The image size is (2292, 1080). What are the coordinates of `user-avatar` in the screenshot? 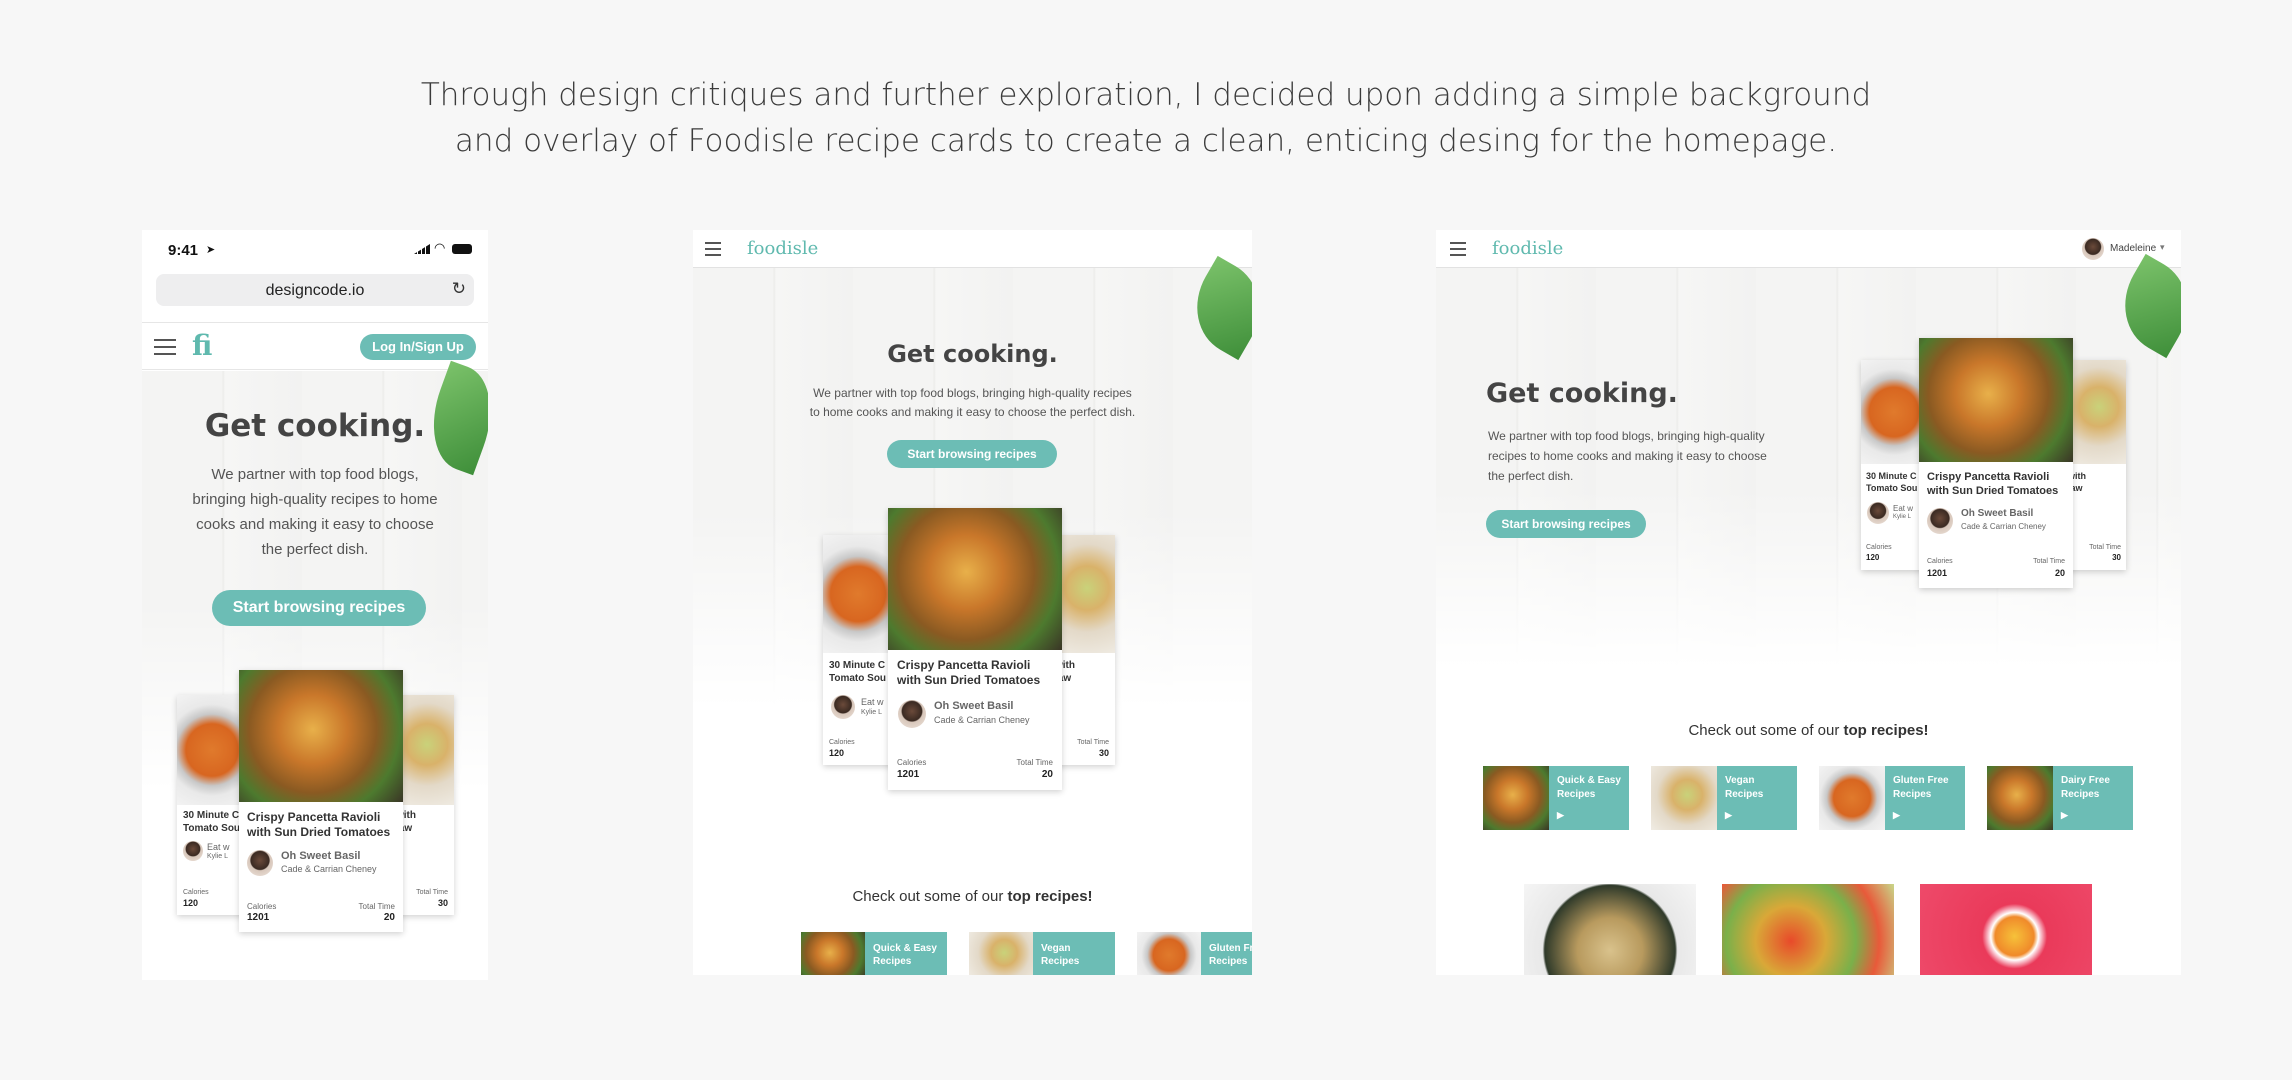 It's located at (2093, 249).